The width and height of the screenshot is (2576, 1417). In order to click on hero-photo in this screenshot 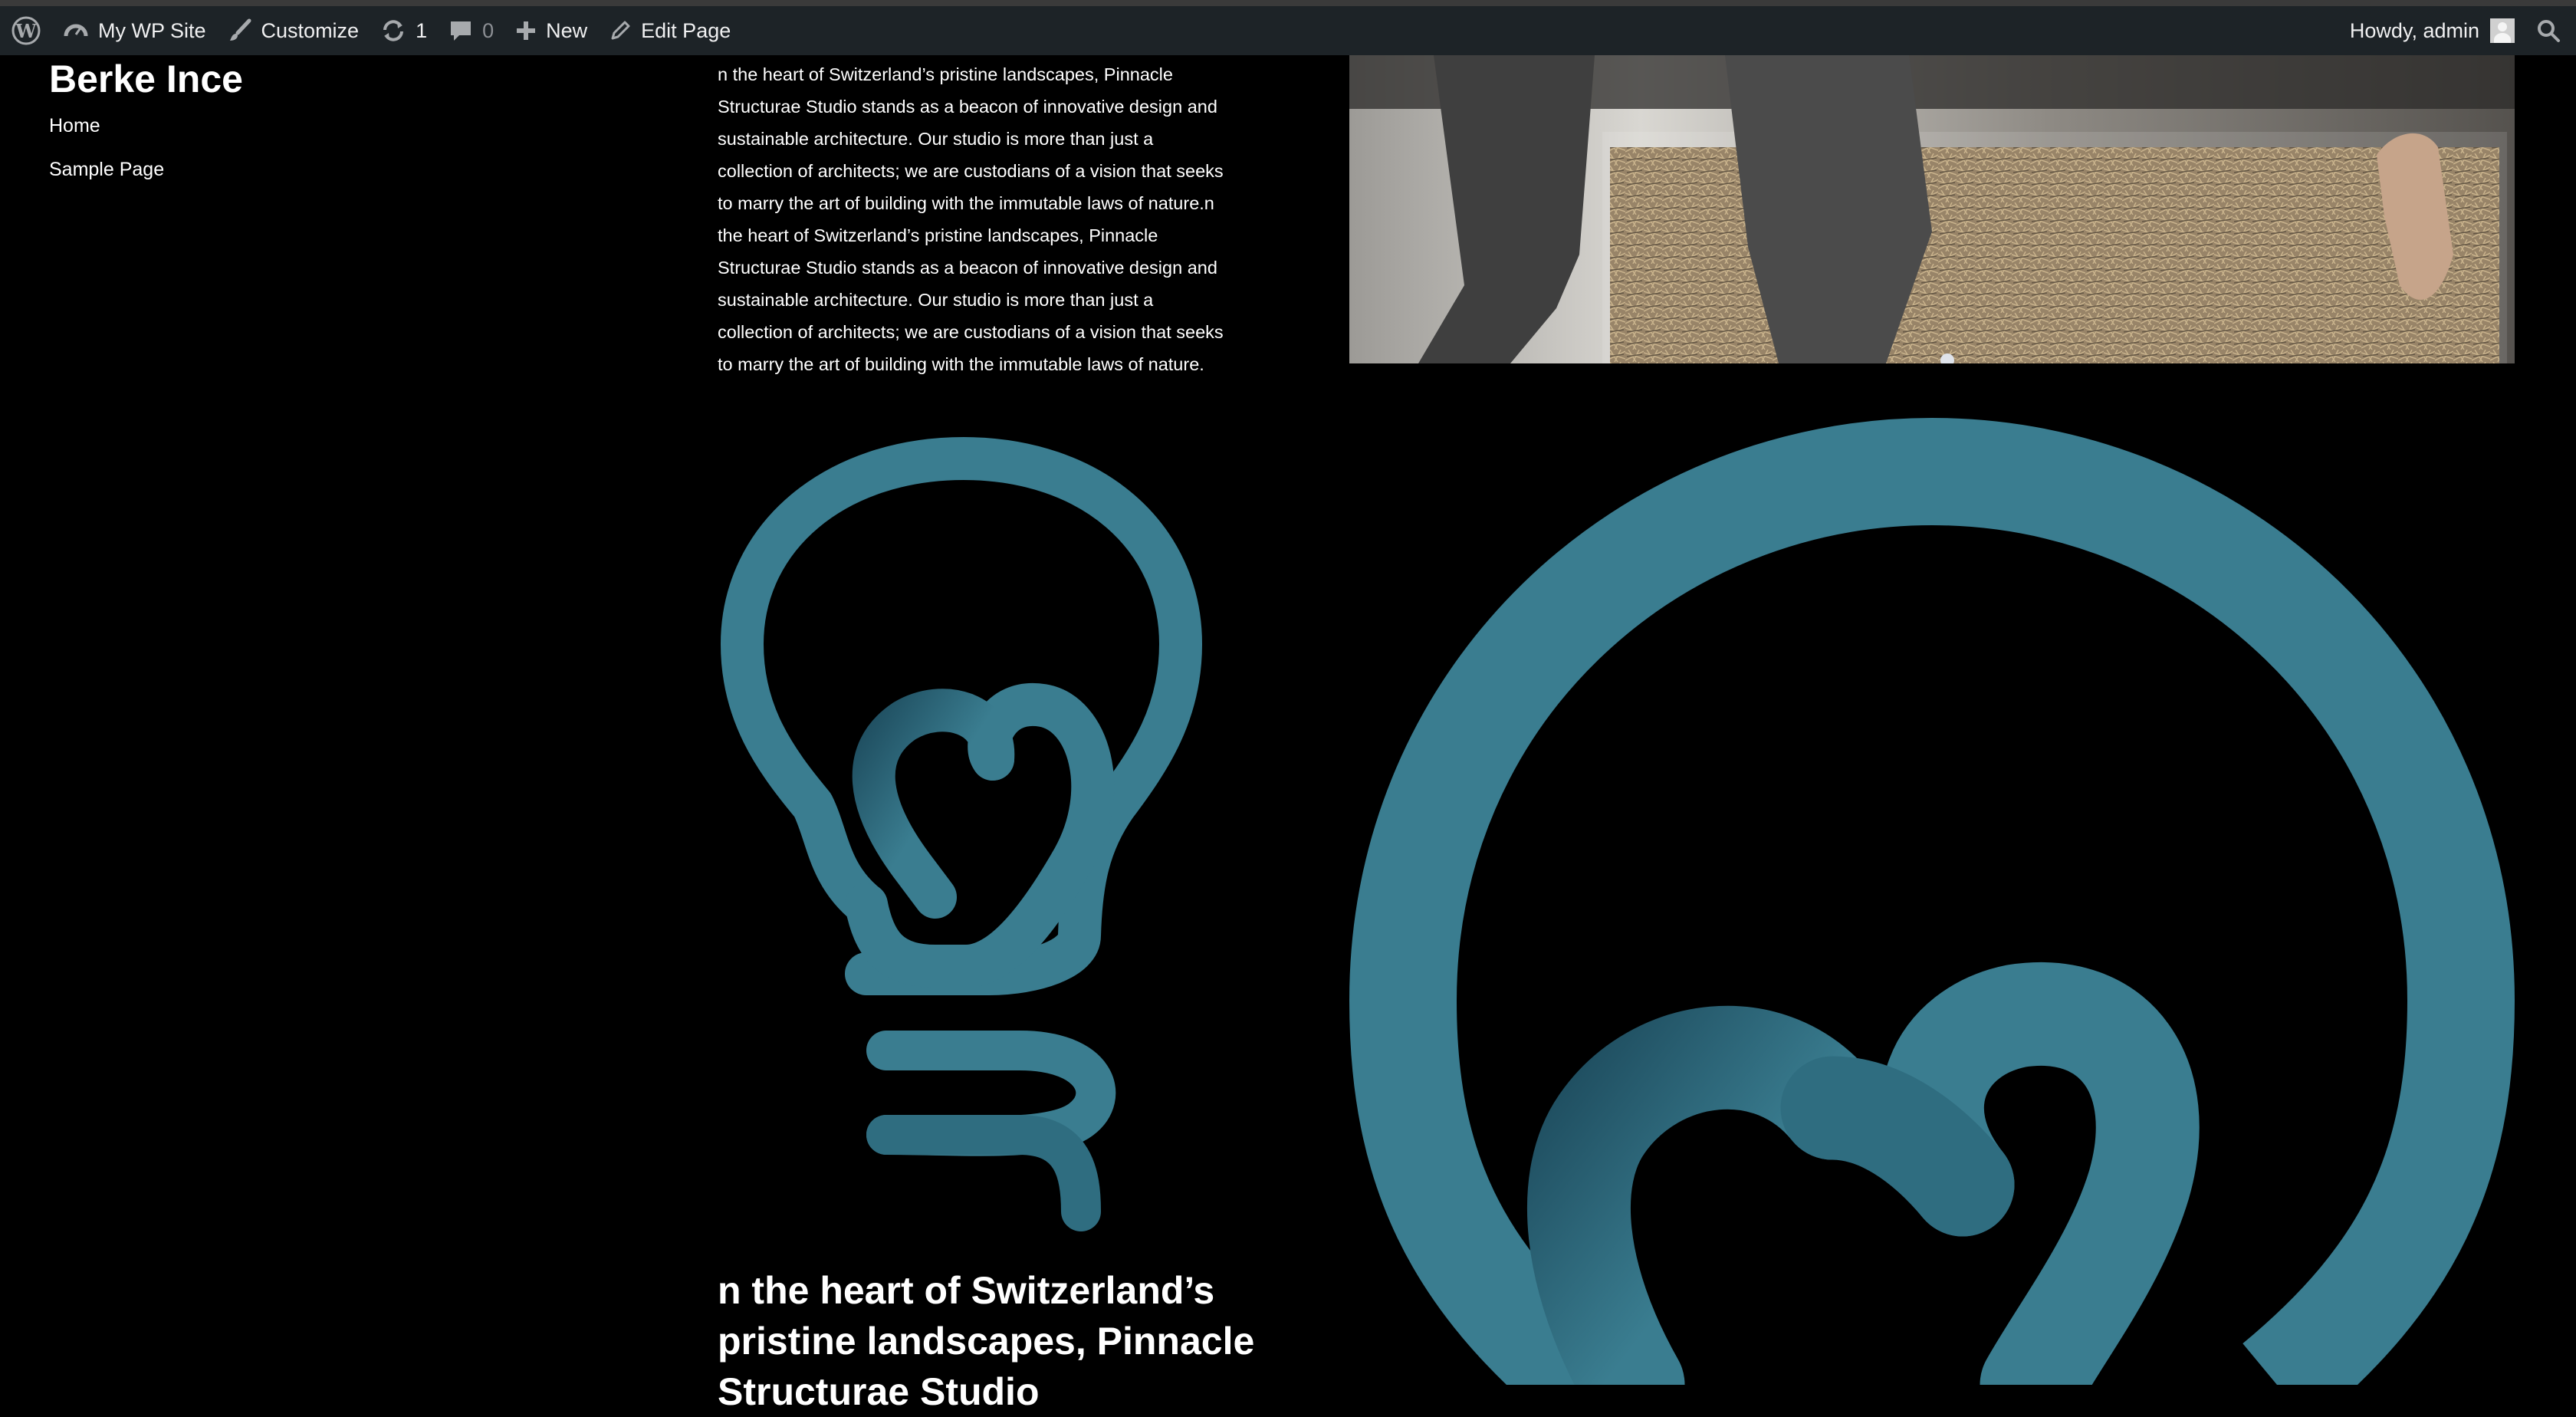, I will do `click(1932, 209)`.